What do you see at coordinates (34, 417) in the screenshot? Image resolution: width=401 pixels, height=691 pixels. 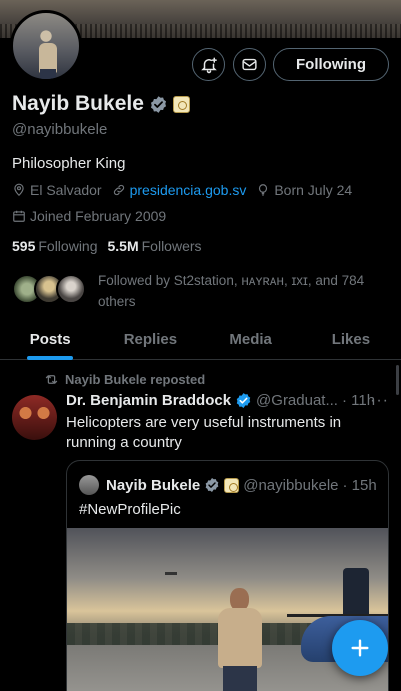 I see `tweet-author-avatar` at bounding box center [34, 417].